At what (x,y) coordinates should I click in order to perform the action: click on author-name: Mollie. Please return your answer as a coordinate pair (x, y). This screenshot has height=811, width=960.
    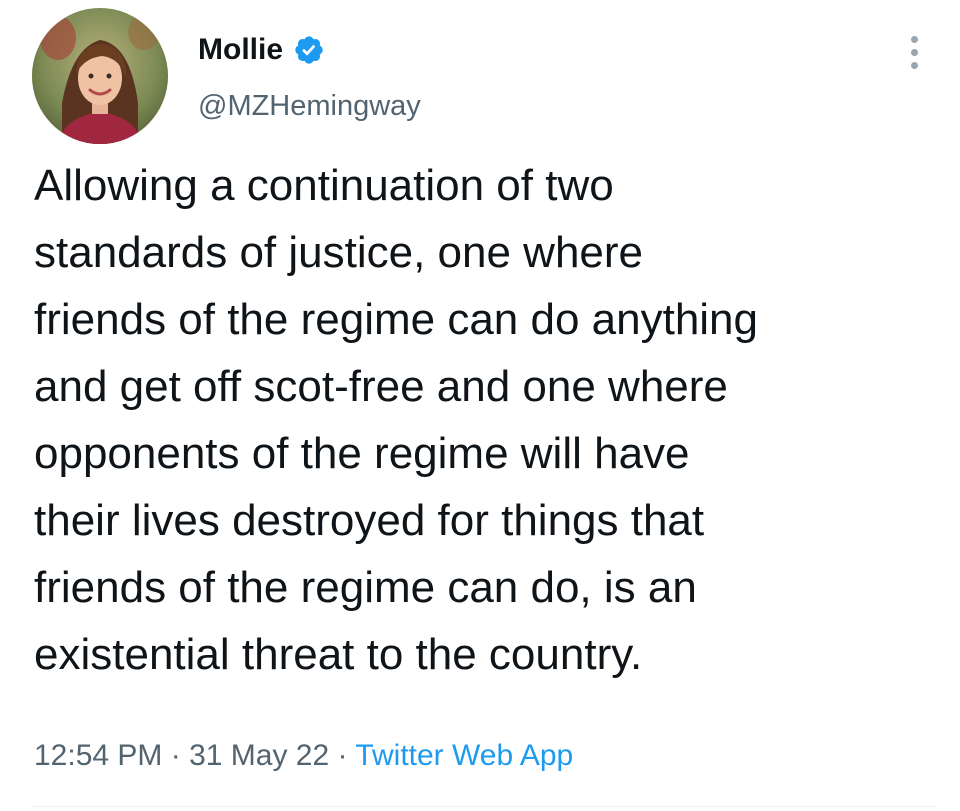
    Looking at the image, I should click on (240, 50).